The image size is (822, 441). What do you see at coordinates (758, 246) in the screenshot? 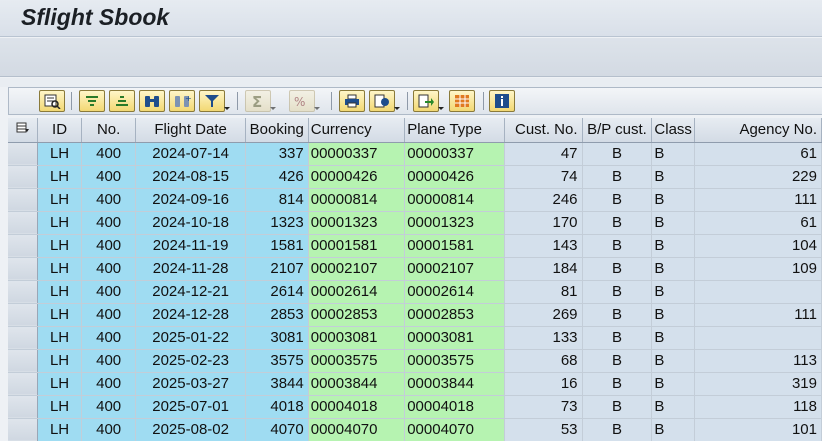
I see `cell-agency-no: 104` at bounding box center [758, 246].